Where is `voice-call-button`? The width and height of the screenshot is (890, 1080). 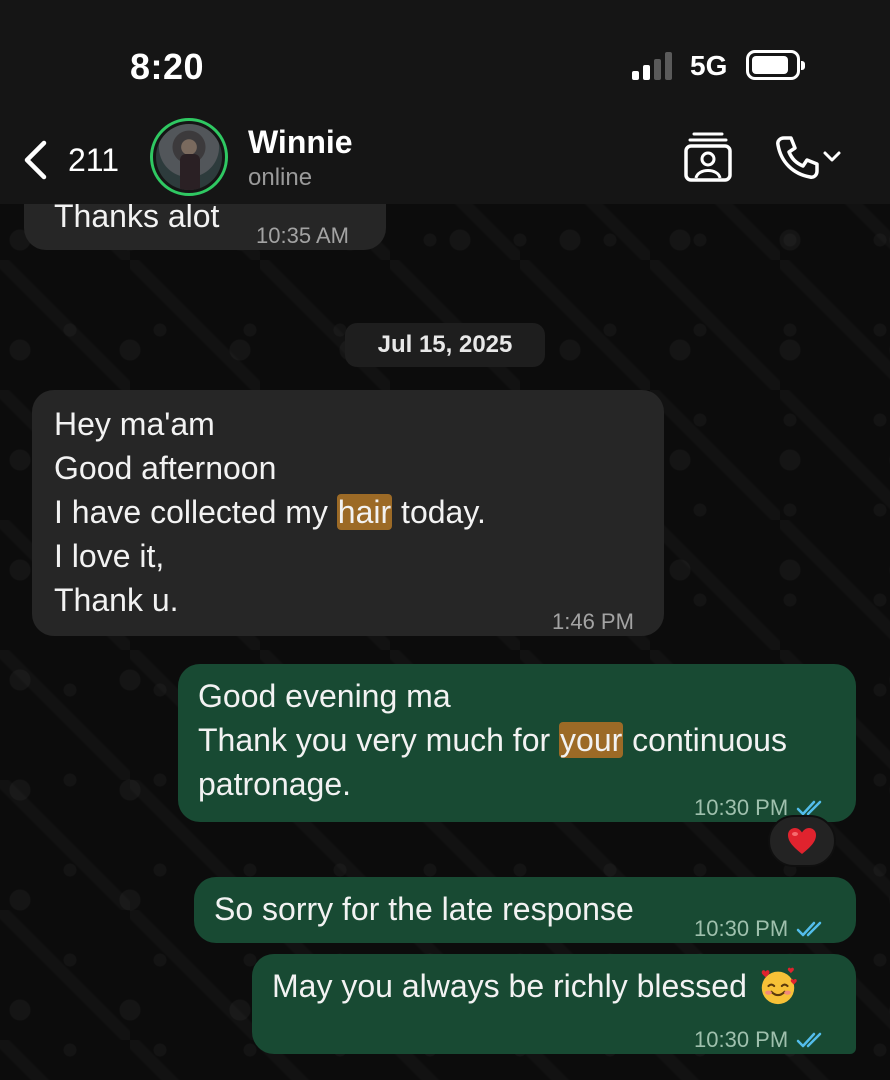 voice-call-button is located at coordinates (808, 157).